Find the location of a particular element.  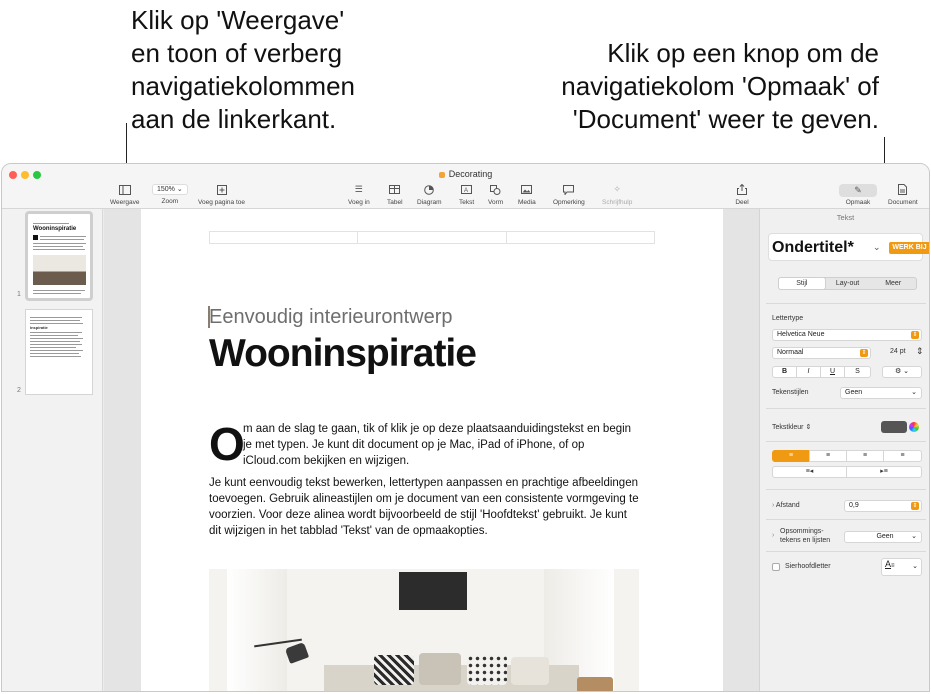

strikethrough-button: S is located at coordinates (857, 372).